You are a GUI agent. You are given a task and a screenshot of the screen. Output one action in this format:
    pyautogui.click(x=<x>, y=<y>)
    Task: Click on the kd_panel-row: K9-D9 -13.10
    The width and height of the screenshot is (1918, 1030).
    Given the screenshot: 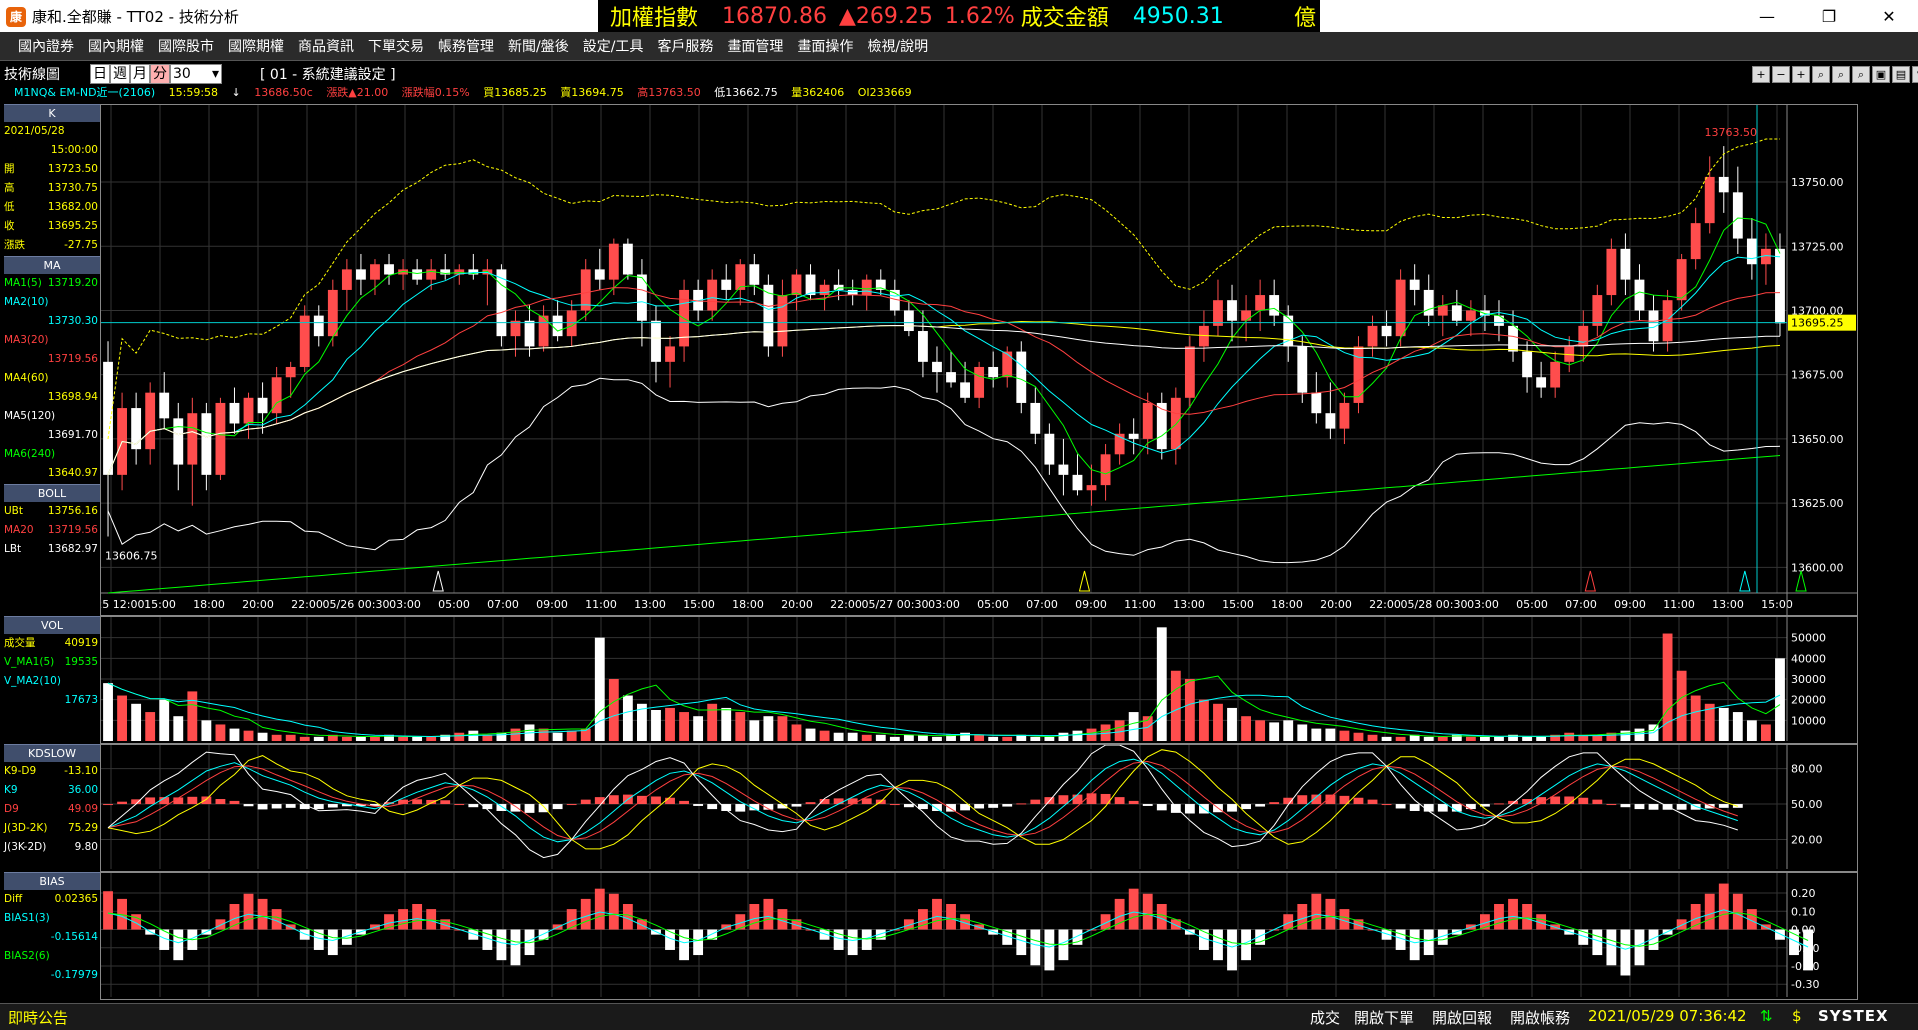 What is the action you would take?
    pyautogui.click(x=52, y=771)
    